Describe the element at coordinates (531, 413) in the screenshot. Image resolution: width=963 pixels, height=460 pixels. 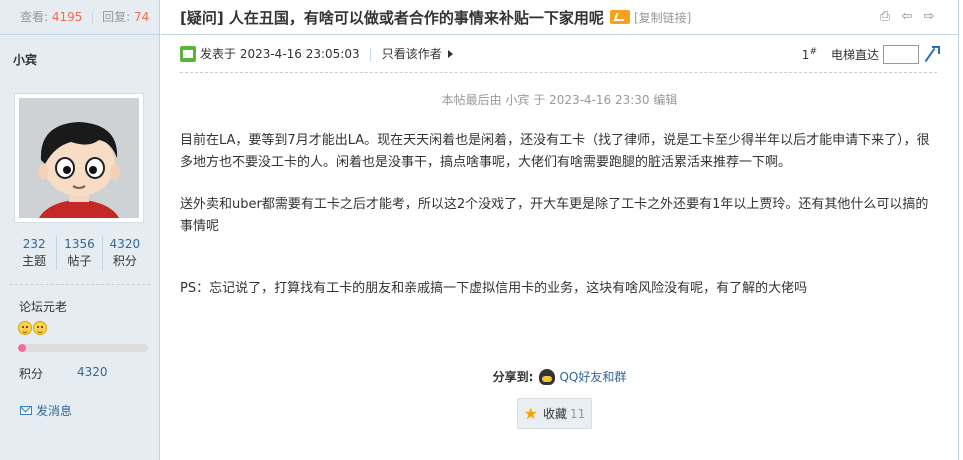
I see `star-icon: ★` at that location.